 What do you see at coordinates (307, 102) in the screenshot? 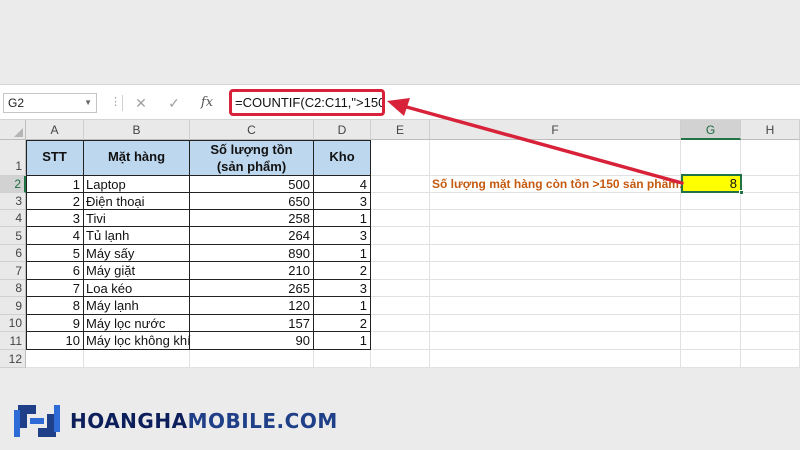
I see `formula-input: =COUNTIF(C2:C11,">150")` at bounding box center [307, 102].